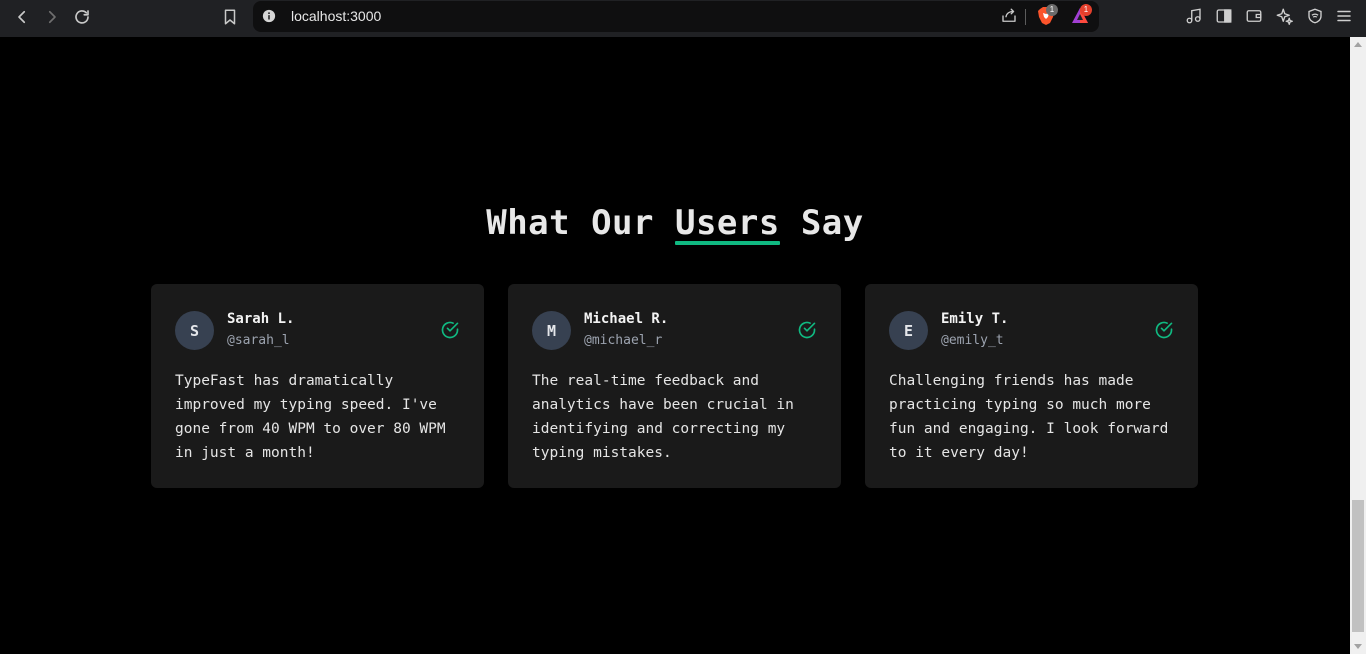 The height and width of the screenshot is (654, 1366). Describe the element at coordinates (52, 17) in the screenshot. I see `forward-icon` at that location.